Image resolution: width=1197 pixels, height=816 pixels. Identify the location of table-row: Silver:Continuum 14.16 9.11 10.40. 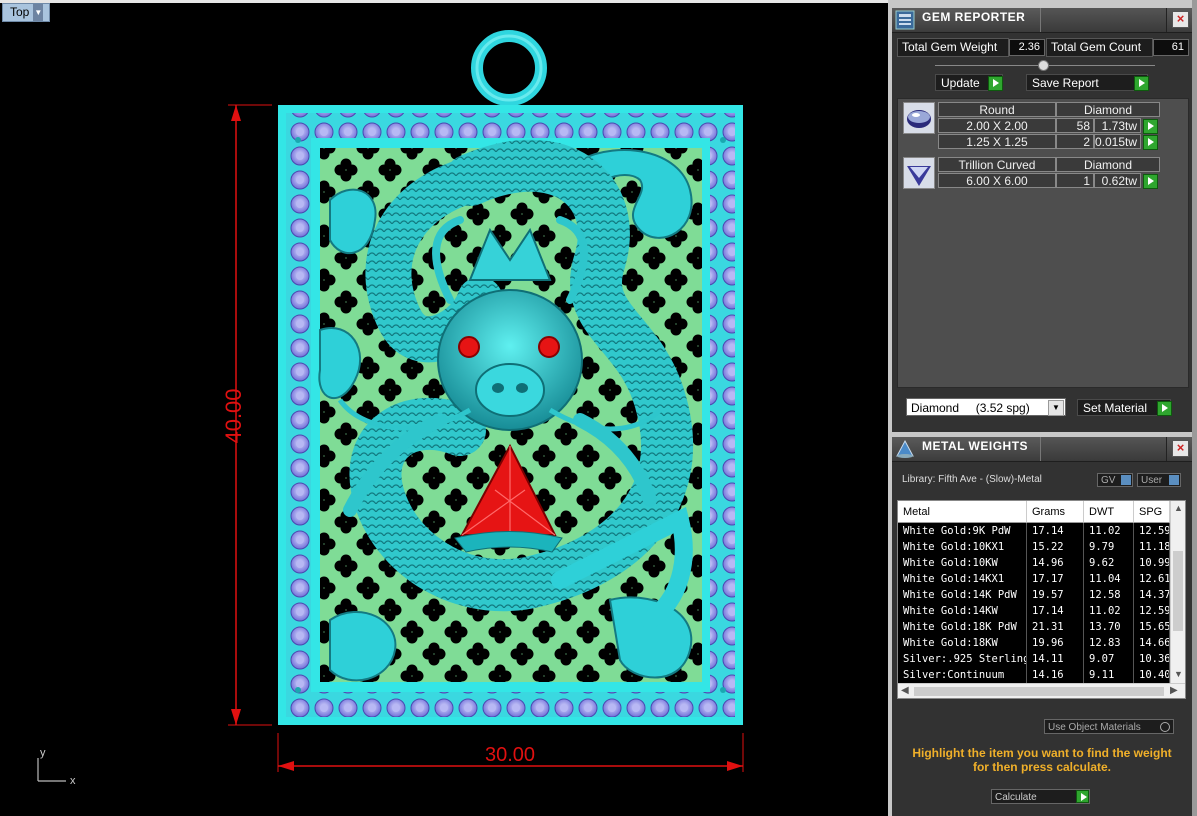
(1034, 675).